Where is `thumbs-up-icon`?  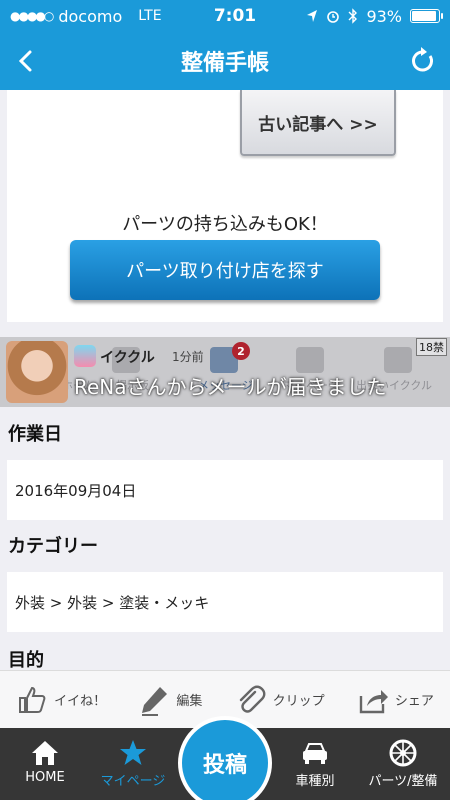
thumbs-up-icon is located at coordinates (32, 699).